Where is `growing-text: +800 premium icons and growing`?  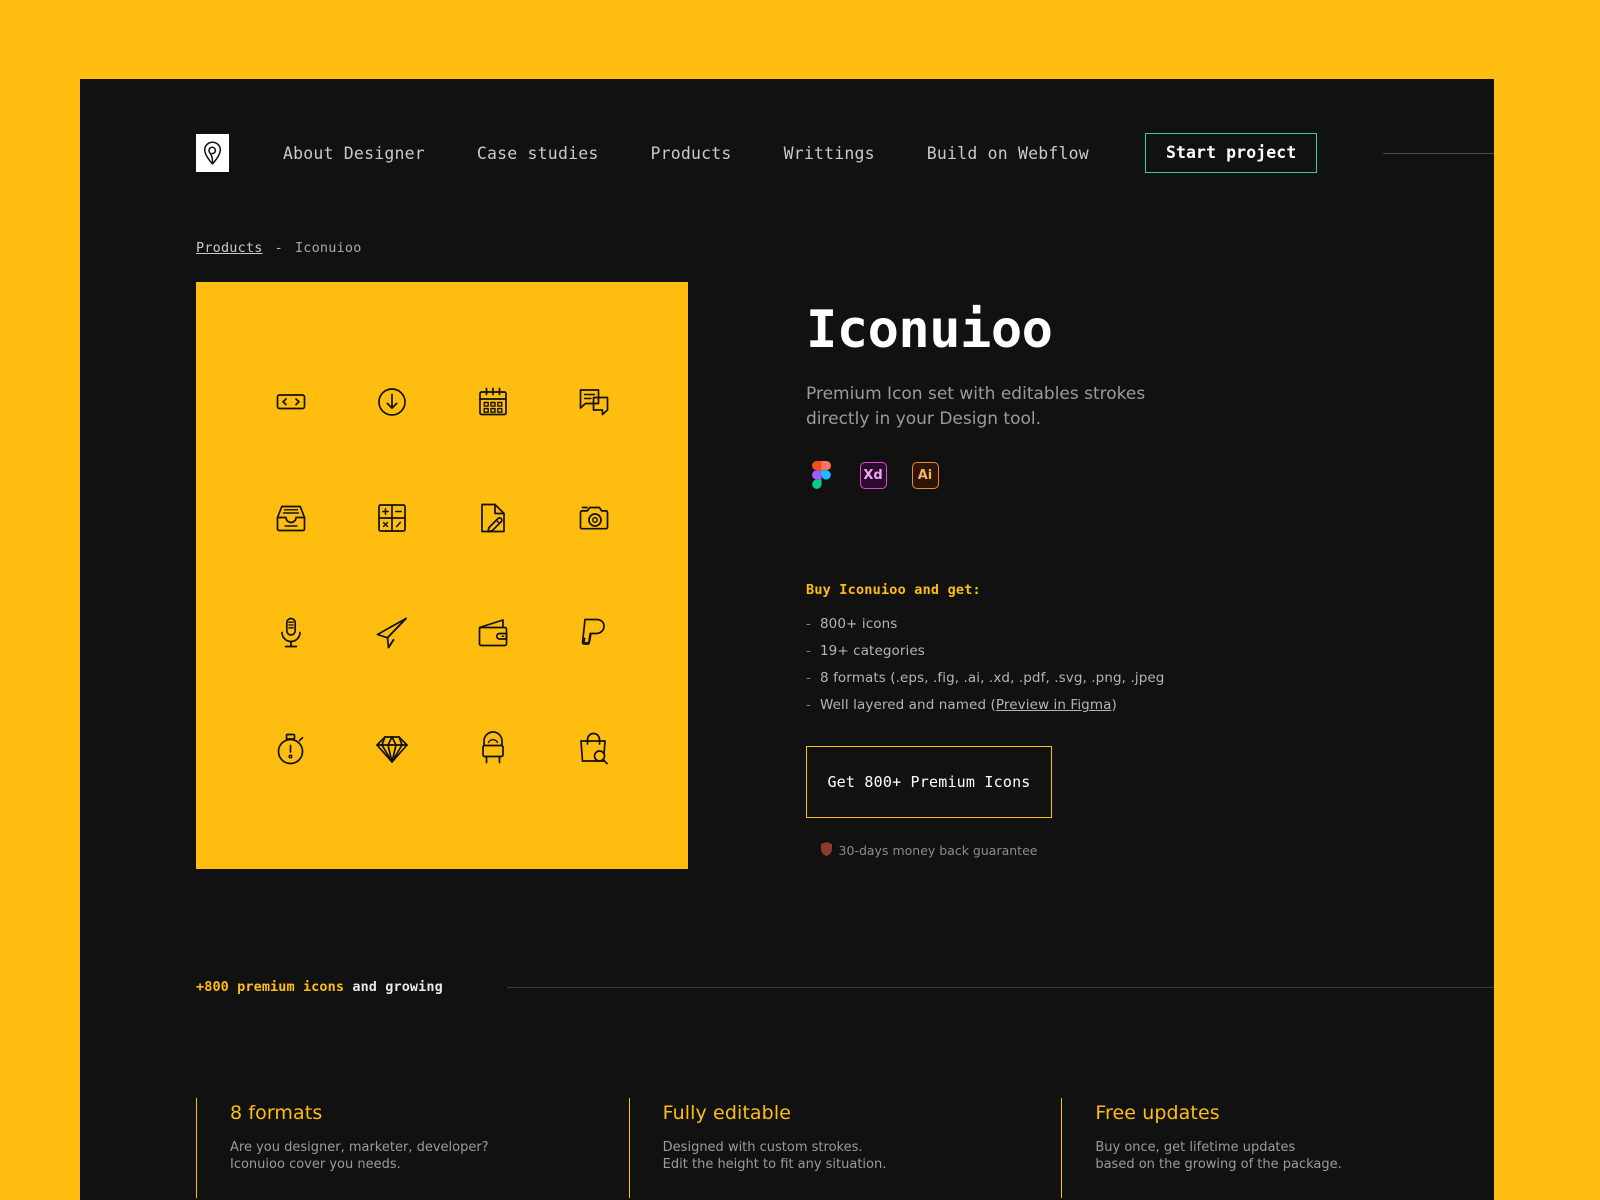 growing-text: +800 premium icons and growing is located at coordinates (319, 987).